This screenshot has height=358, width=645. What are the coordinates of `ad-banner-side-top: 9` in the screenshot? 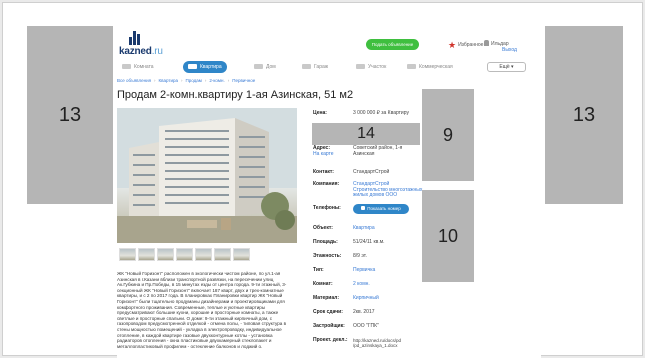 It's located at (448, 135).